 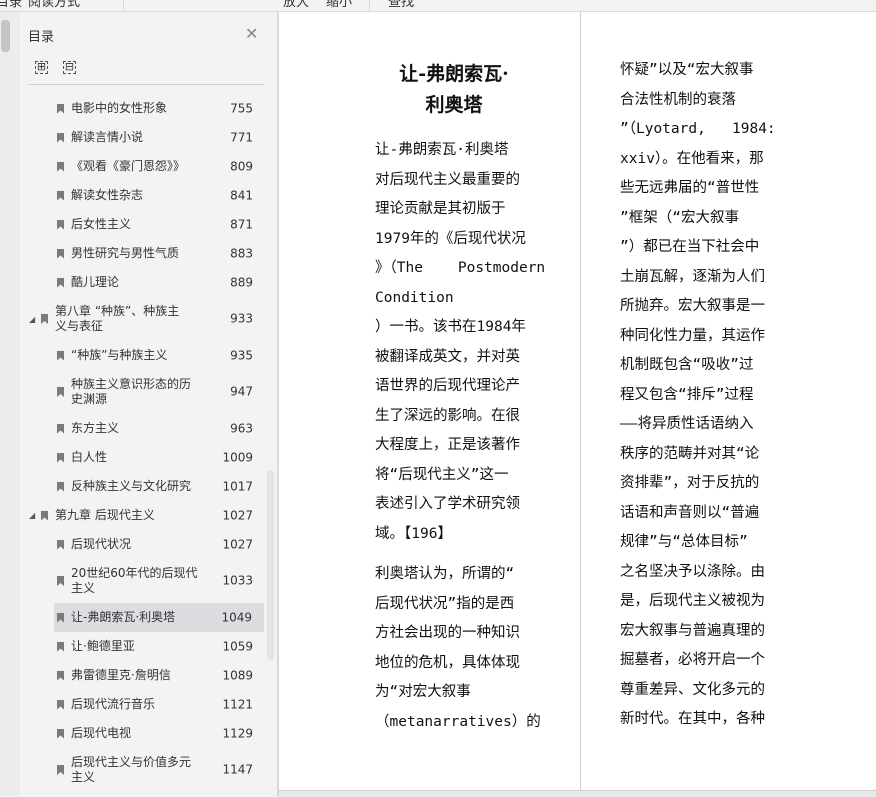 I want to click on toc-item: 后现代状况 1027, so click(x=142, y=544).